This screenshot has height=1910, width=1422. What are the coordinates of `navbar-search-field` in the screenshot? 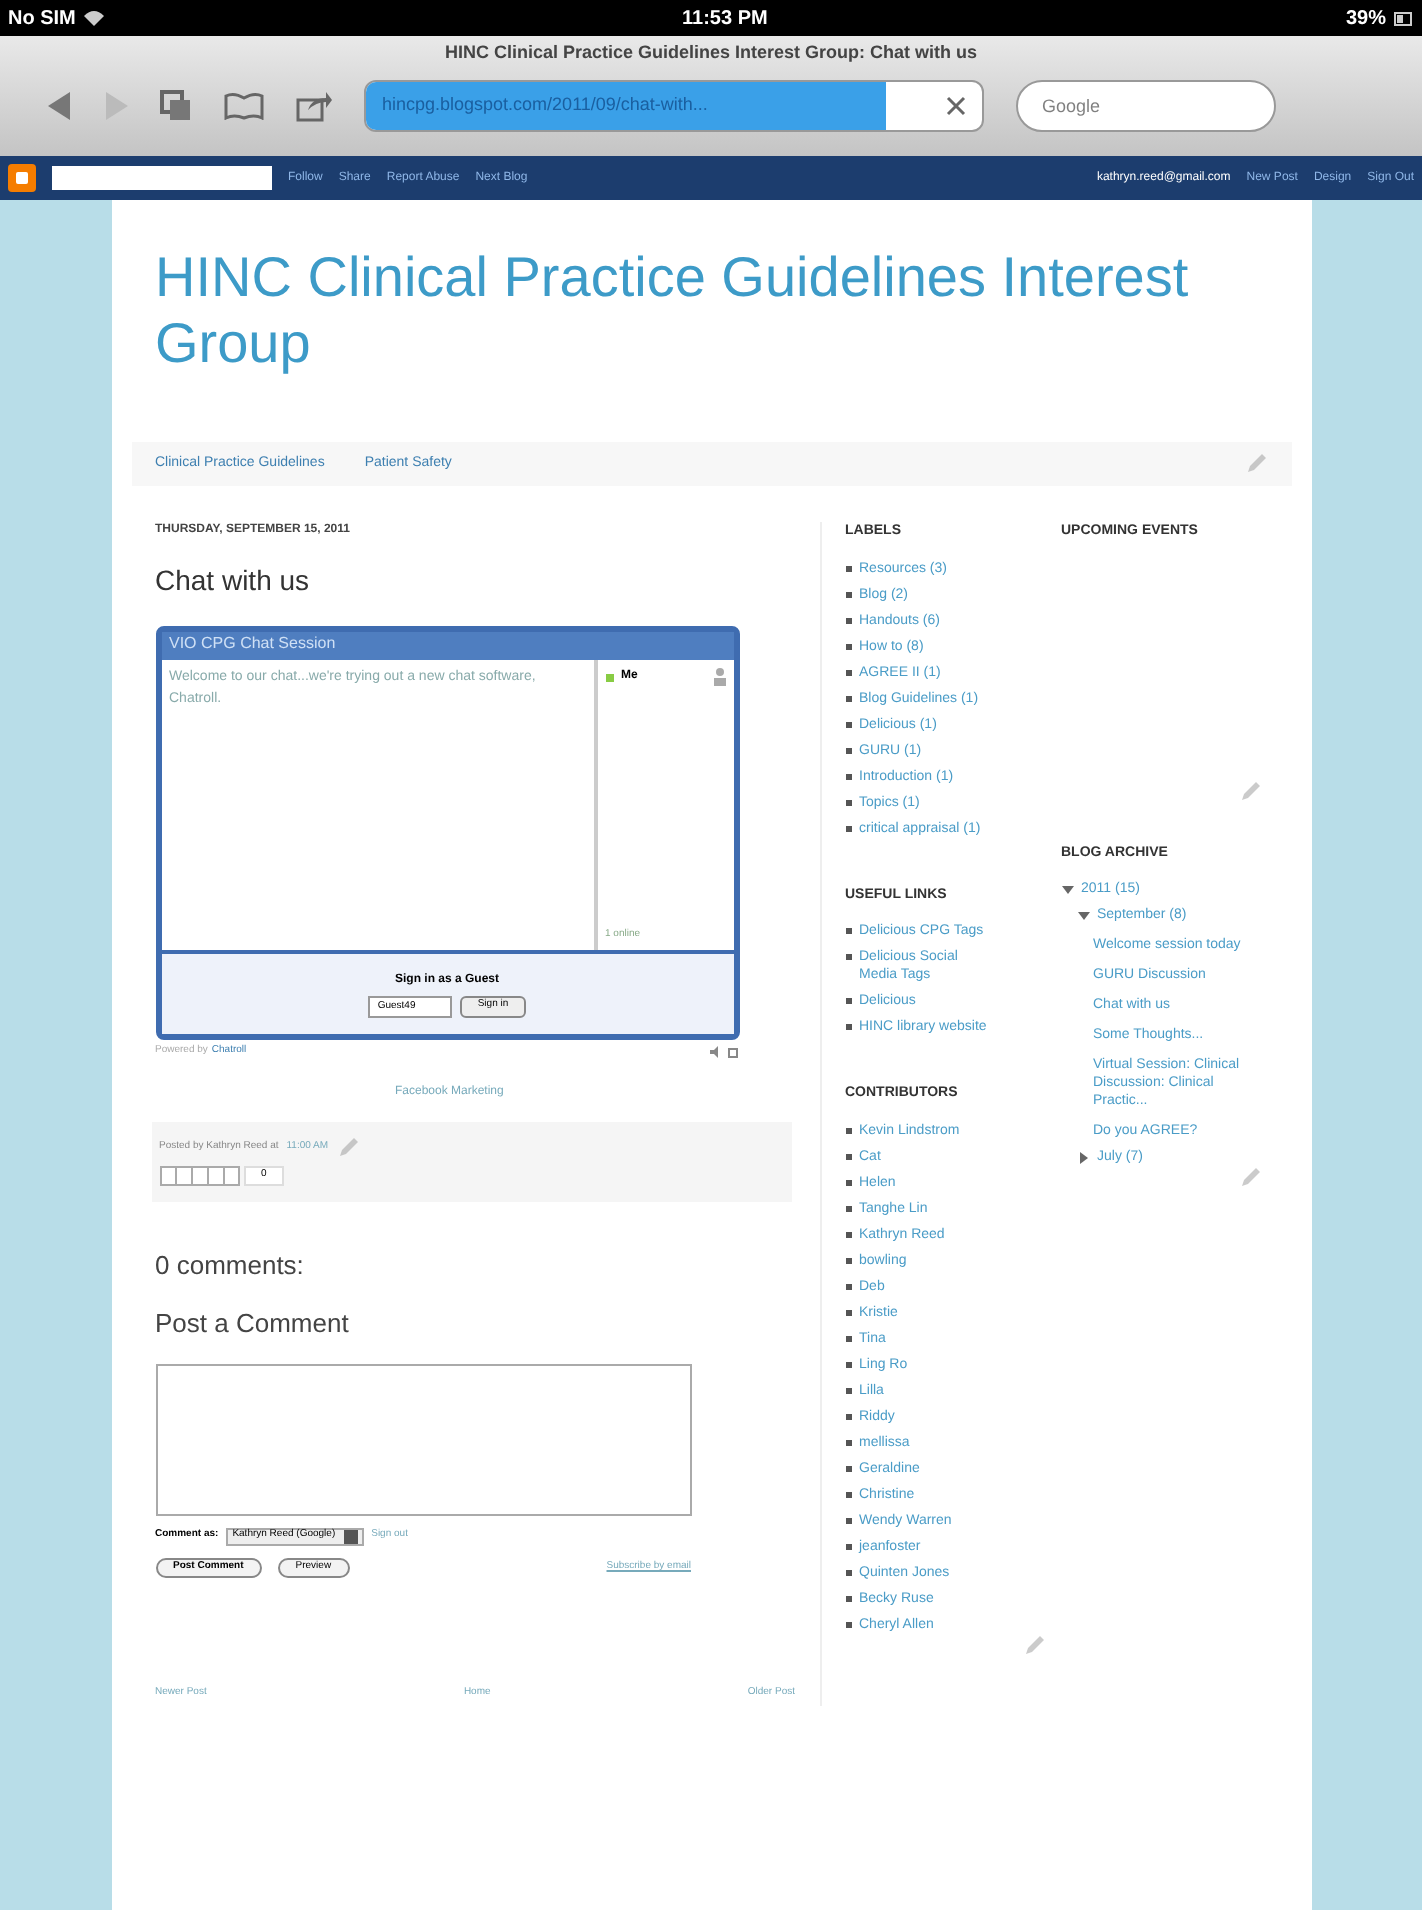 It's located at (162, 178).